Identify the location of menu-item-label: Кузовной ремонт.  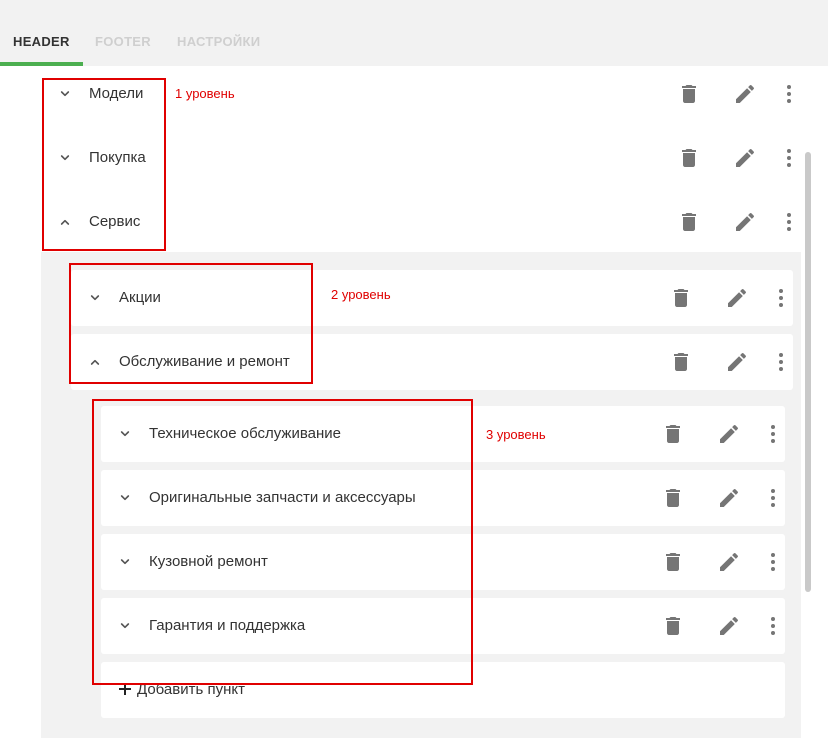
(208, 561).